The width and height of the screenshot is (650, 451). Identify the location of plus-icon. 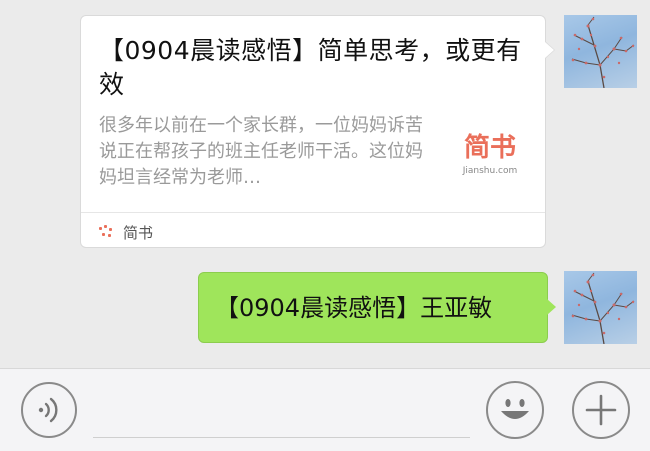
(601, 410).